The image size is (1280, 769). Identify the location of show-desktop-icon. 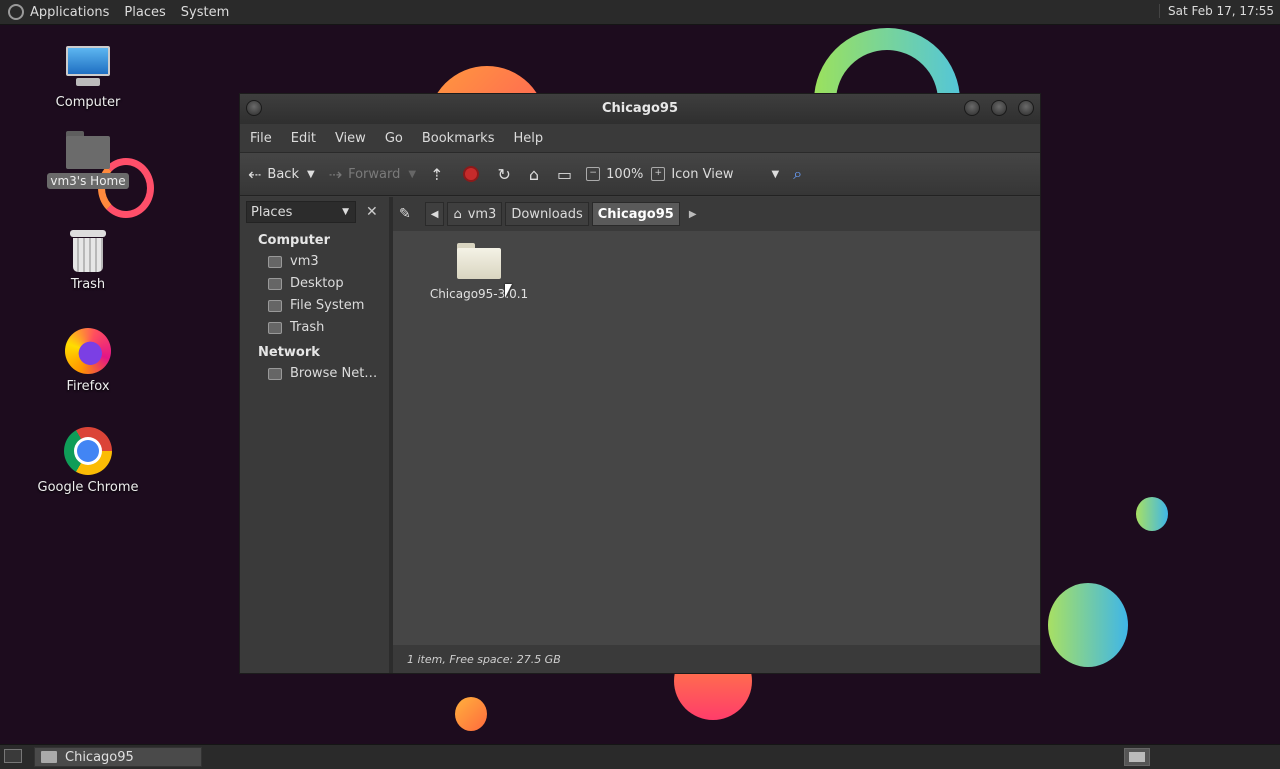
(13, 756).